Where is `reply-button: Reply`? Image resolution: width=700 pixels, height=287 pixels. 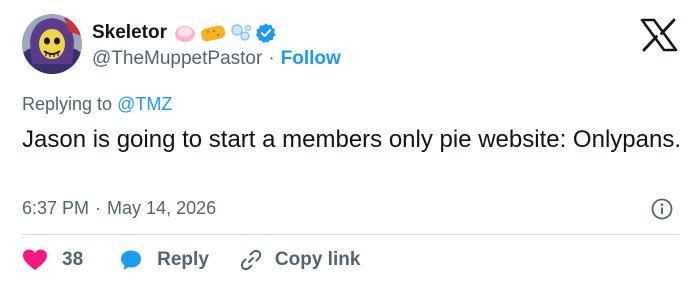 reply-button: Reply is located at coordinates (164, 260).